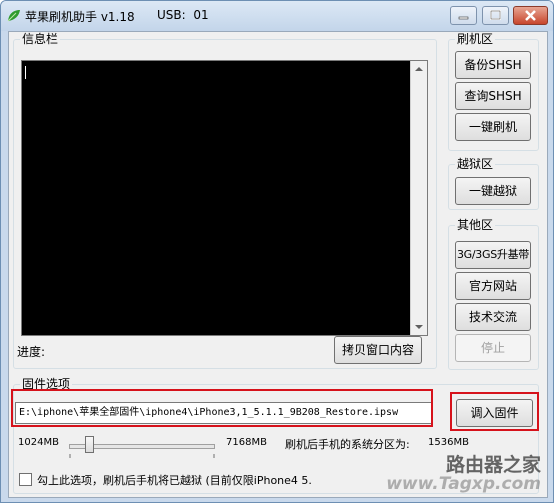  Describe the element at coordinates (222, 408) in the screenshot. I see `path-highlight-box` at that location.